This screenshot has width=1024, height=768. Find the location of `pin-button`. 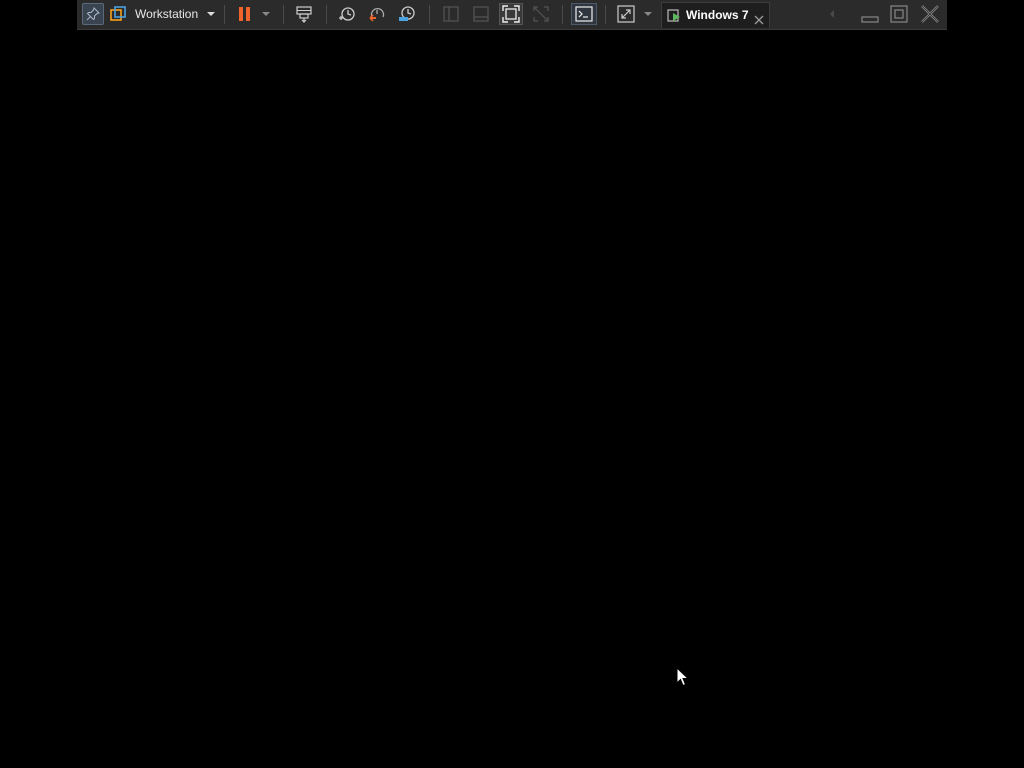

pin-button is located at coordinates (93, 14).